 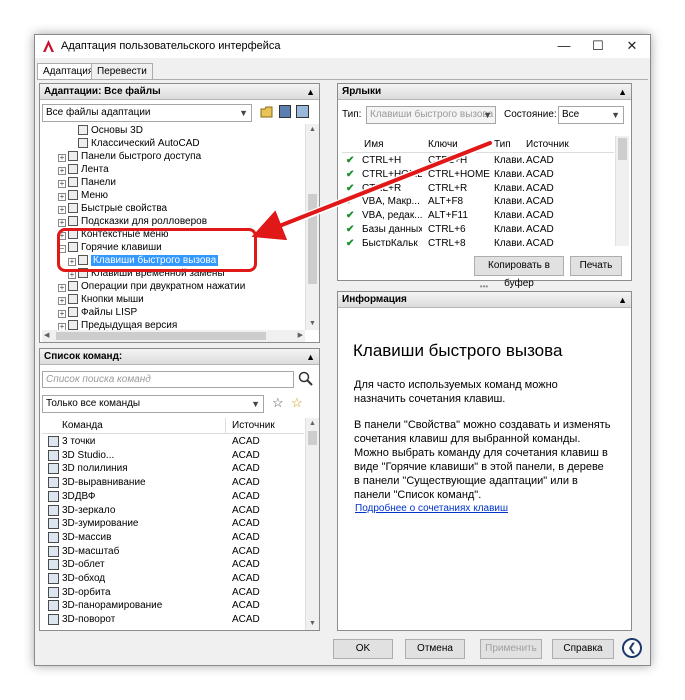 What do you see at coordinates (372, 190) in the screenshot?
I see `red-arrow` at bounding box center [372, 190].